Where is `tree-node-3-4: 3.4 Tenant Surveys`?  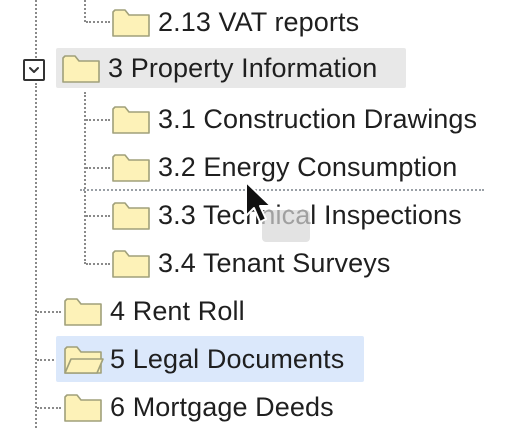
tree-node-3-4: 3.4 Tenant Surveys is located at coordinates (250, 263).